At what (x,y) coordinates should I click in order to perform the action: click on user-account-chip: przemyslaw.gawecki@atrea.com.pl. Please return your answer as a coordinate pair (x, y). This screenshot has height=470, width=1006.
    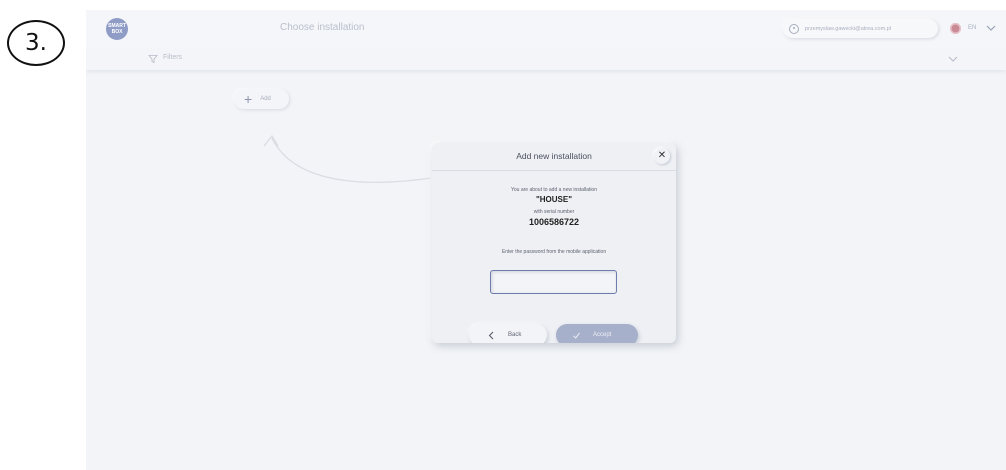
    Looking at the image, I should click on (860, 28).